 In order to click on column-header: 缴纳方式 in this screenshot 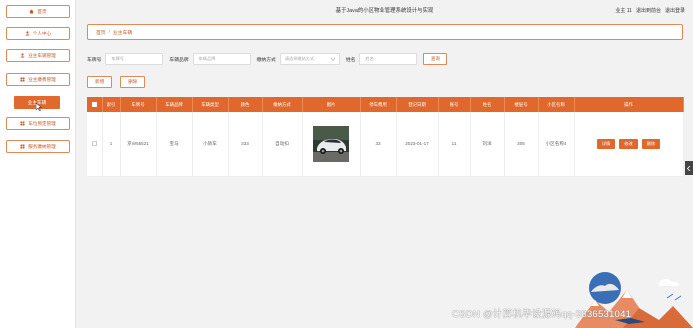, I will do `click(282, 104)`.